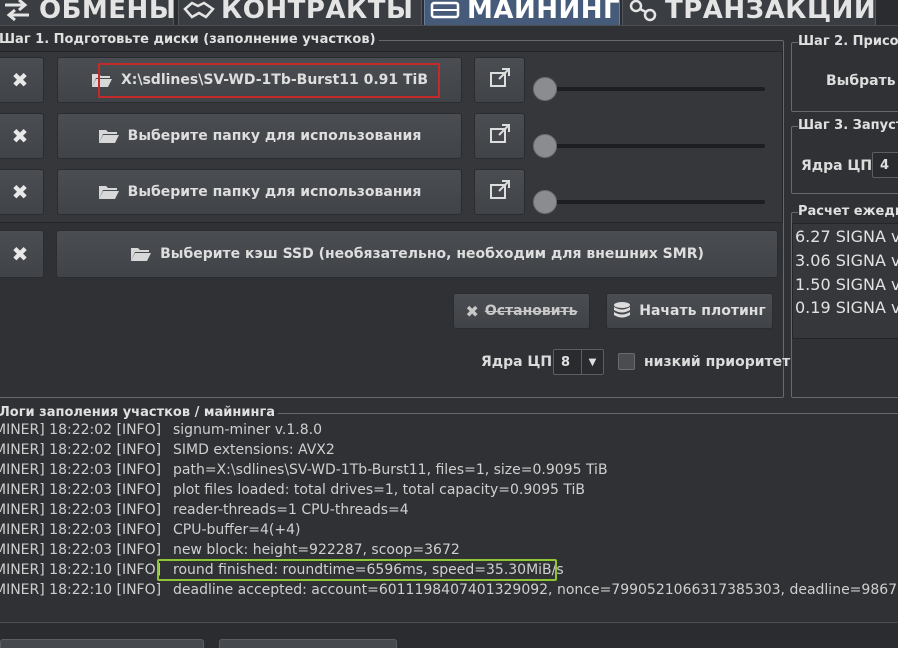 The image size is (898, 648). I want to click on tab-bar: ОБМЕНЫ КОНТРАКТЫ МАЙНИНГ ТРАНЗАКЦИИ, so click(449, 13).